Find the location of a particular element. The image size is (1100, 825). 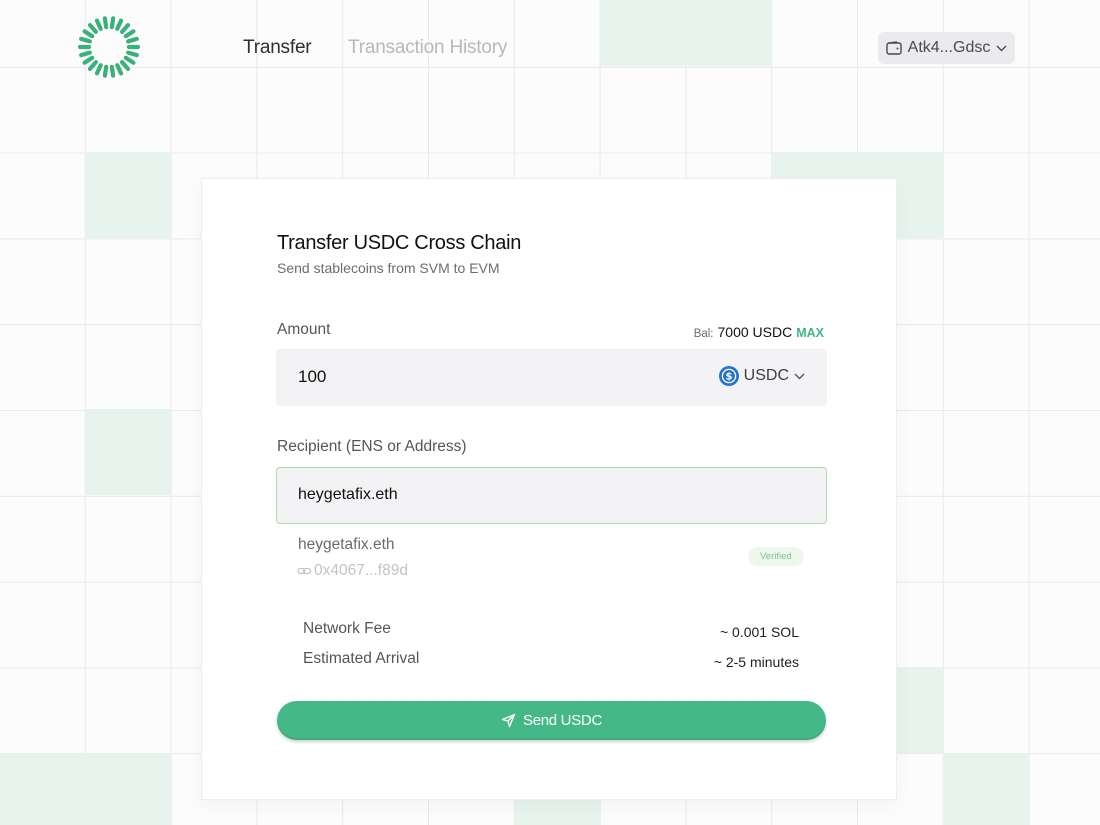

recipient-input is located at coordinates (538, 495).